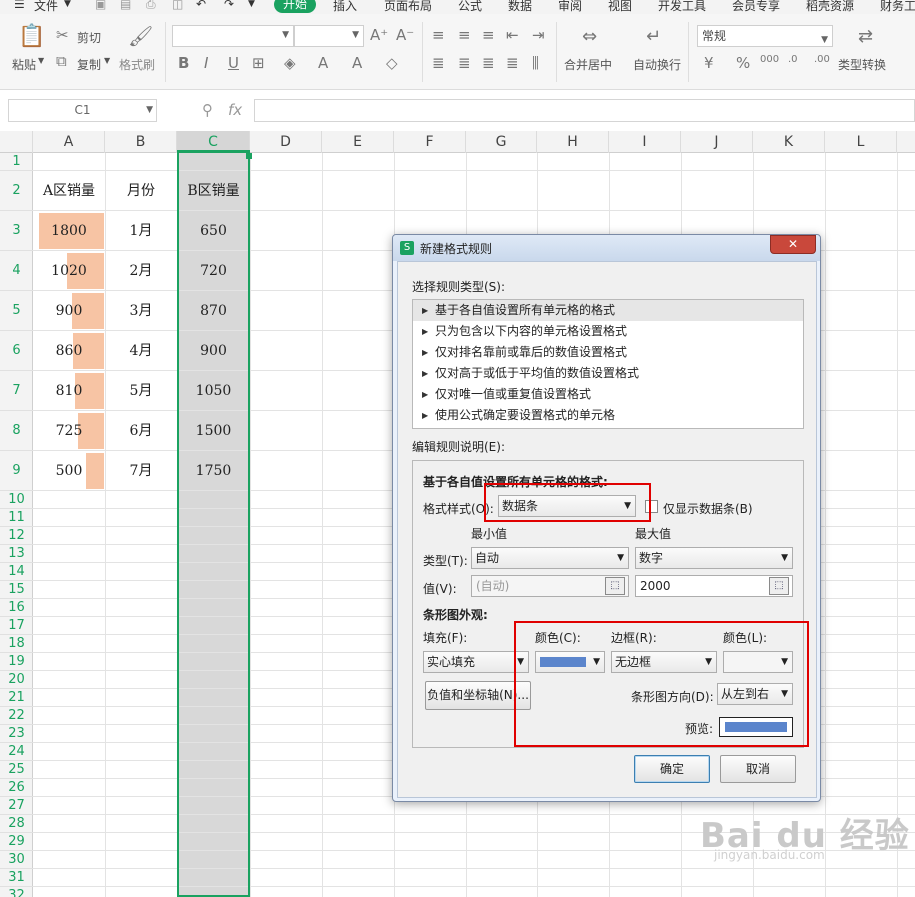  I want to click on align-center-icon: ≣, so click(464, 63).